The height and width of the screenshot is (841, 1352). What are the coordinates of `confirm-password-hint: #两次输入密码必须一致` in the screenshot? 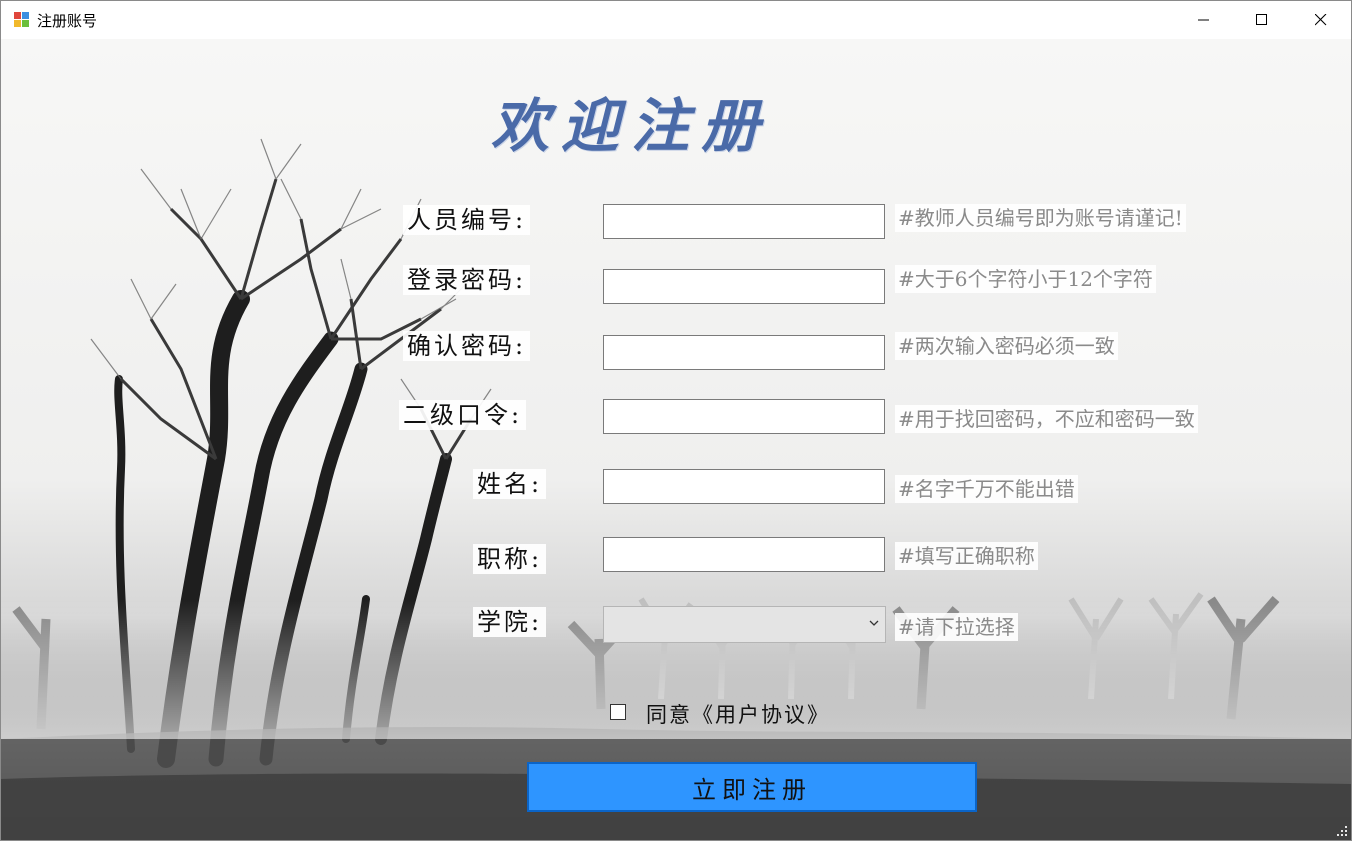 It's located at (1006, 346).